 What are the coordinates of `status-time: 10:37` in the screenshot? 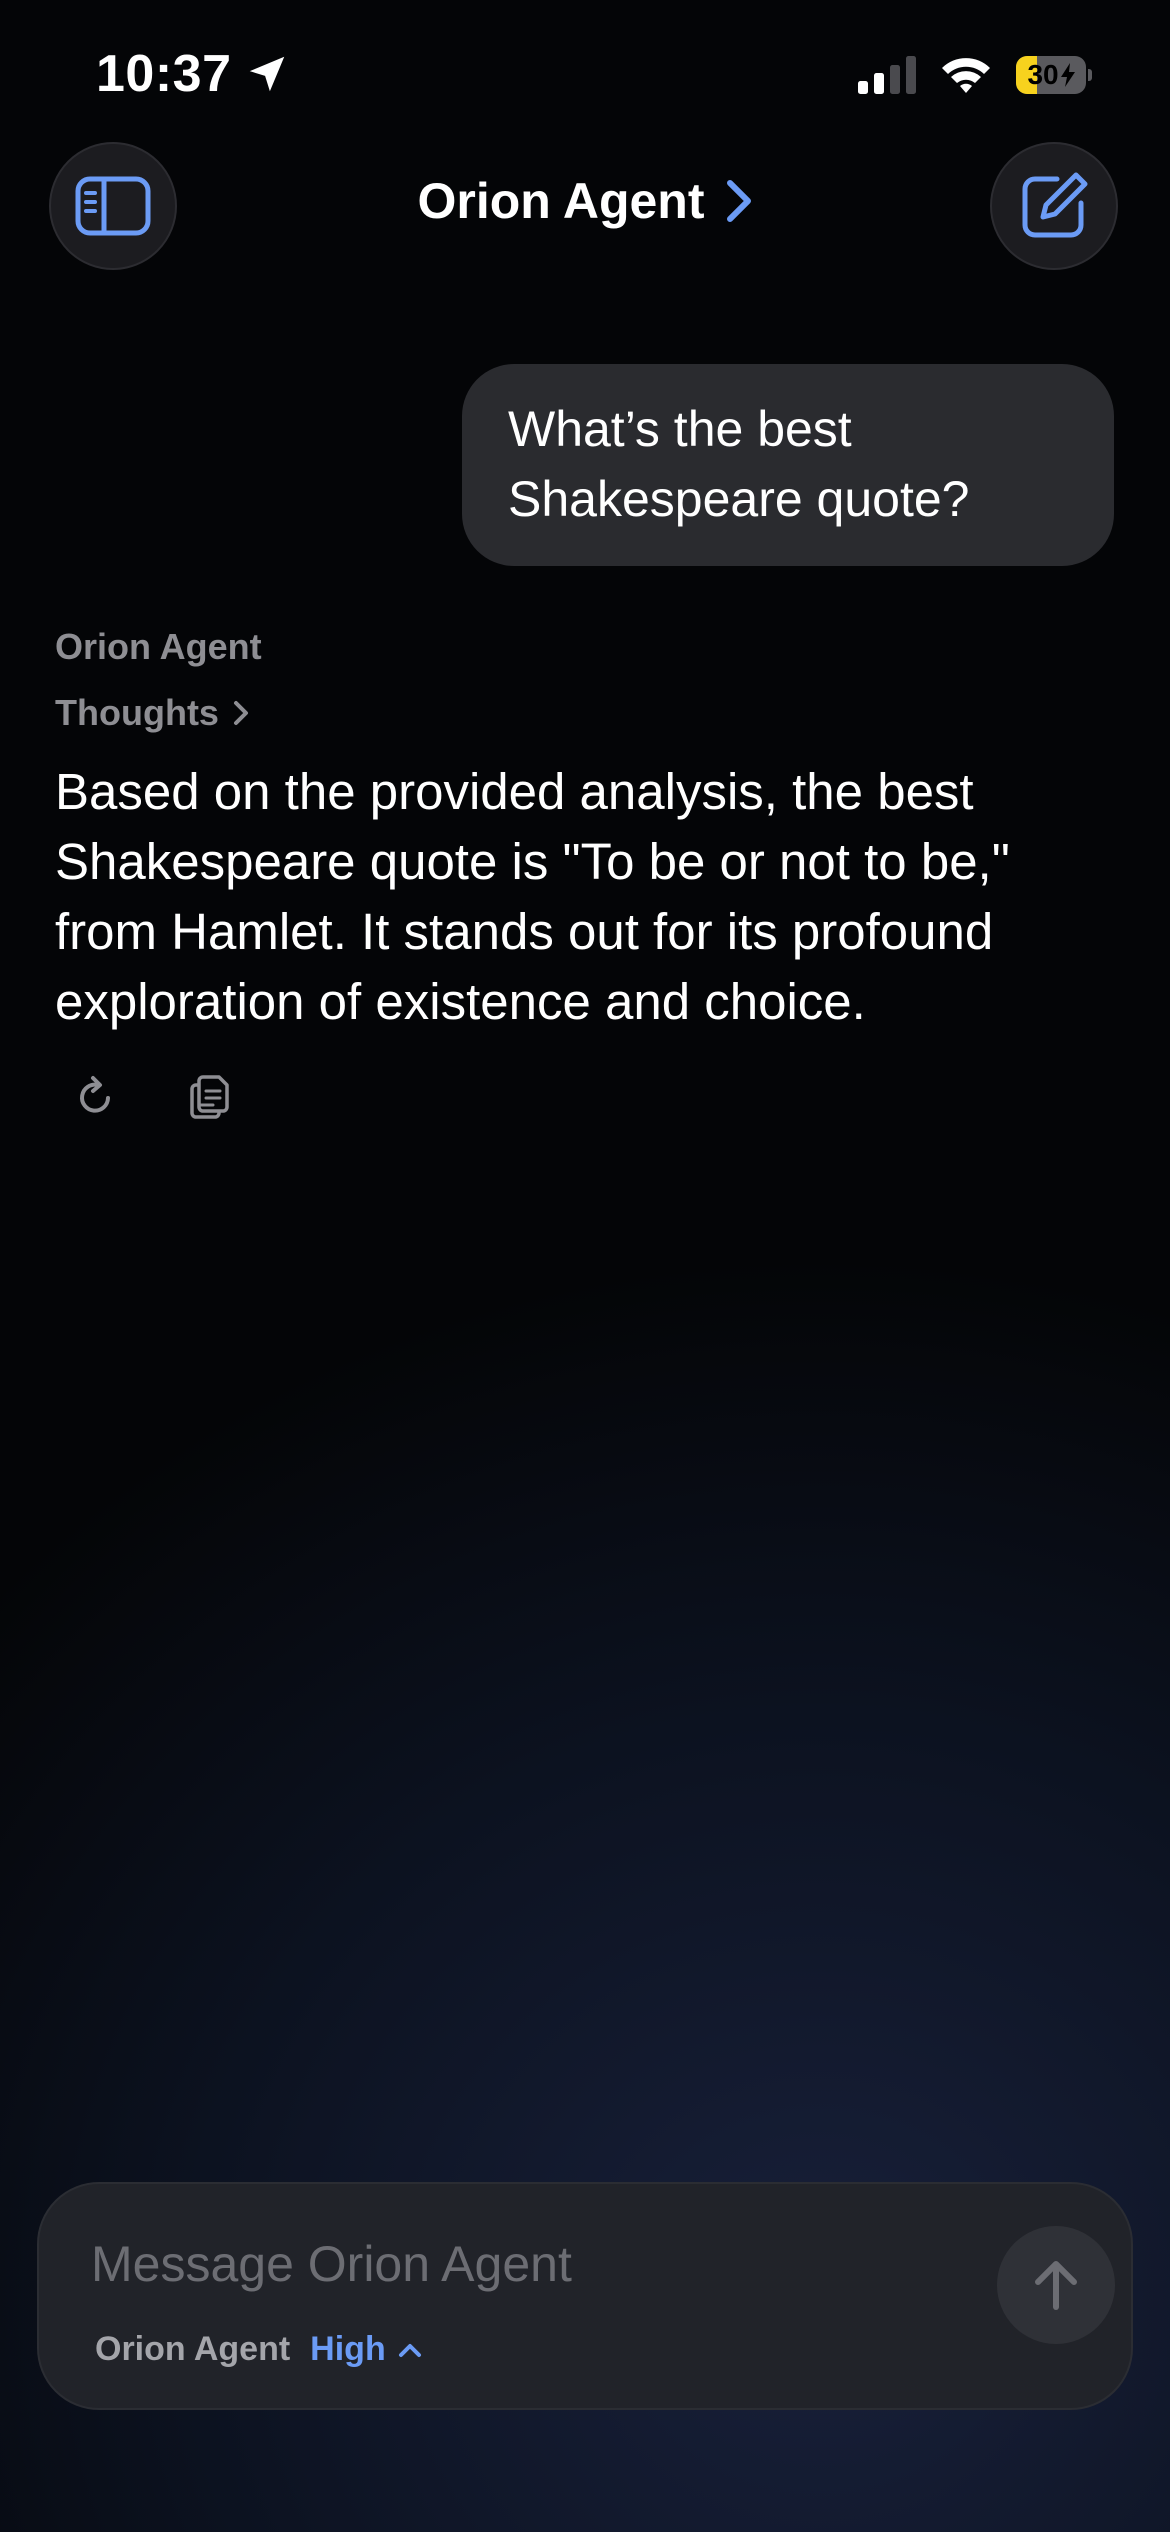 It's located at (193, 74).